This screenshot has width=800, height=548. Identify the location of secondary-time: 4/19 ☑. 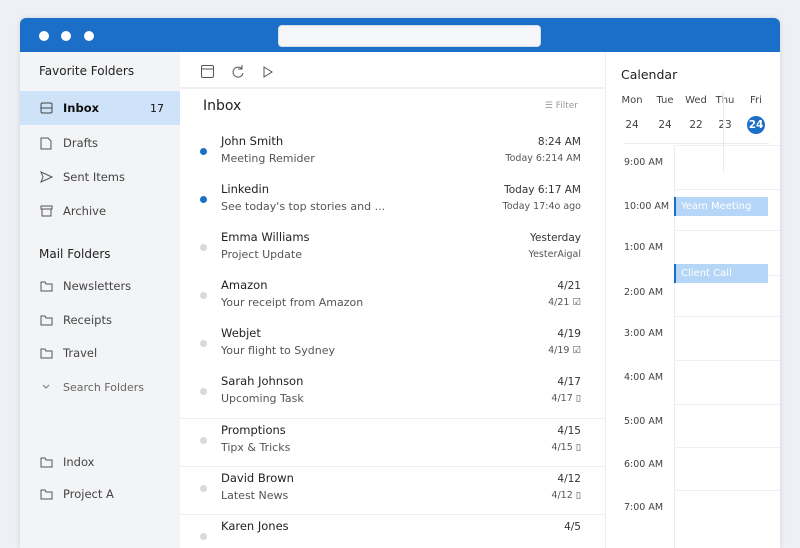
(564, 350).